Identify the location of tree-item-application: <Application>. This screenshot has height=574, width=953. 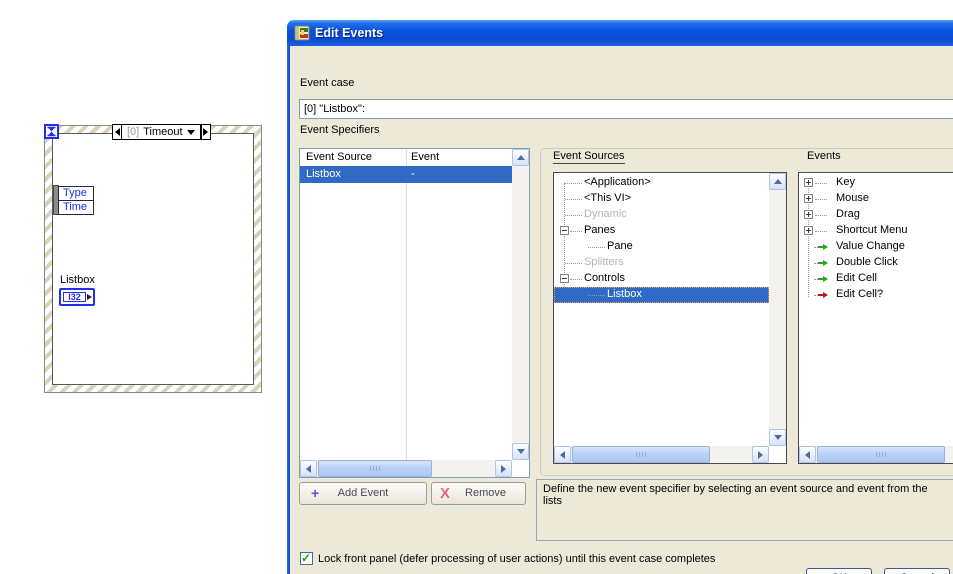
(661, 183).